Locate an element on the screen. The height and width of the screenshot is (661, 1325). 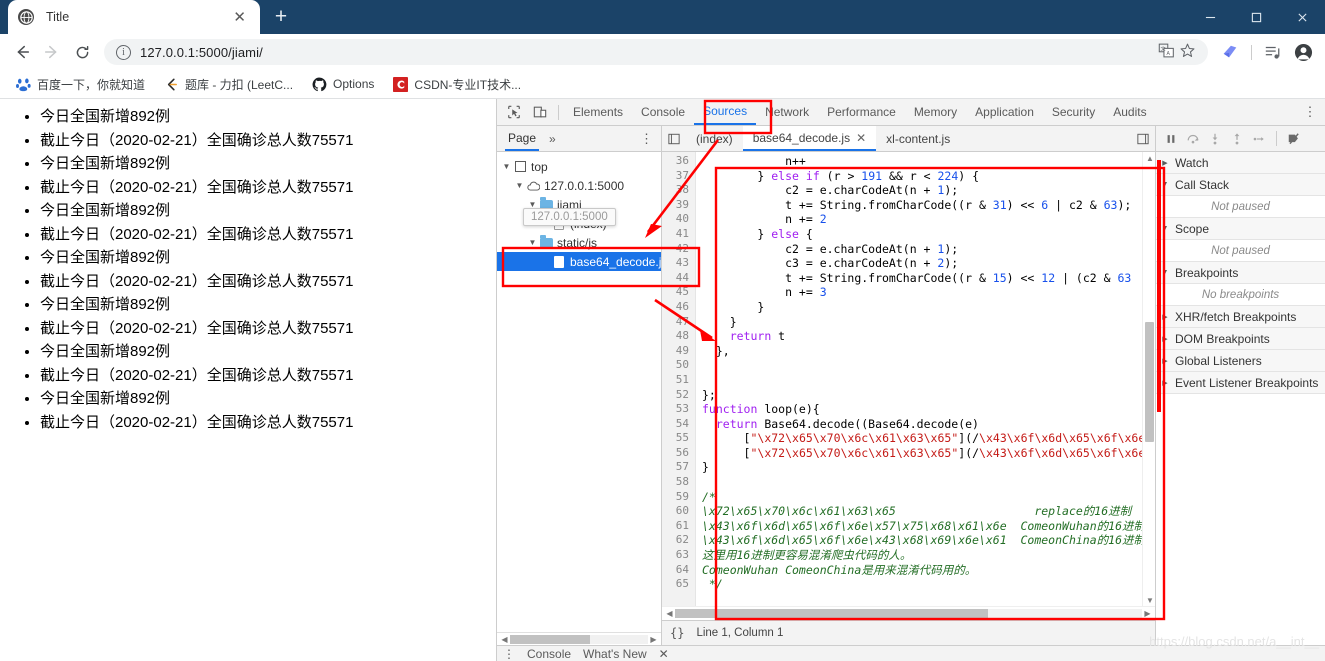
profile-avatar is located at coordinates (1303, 52).